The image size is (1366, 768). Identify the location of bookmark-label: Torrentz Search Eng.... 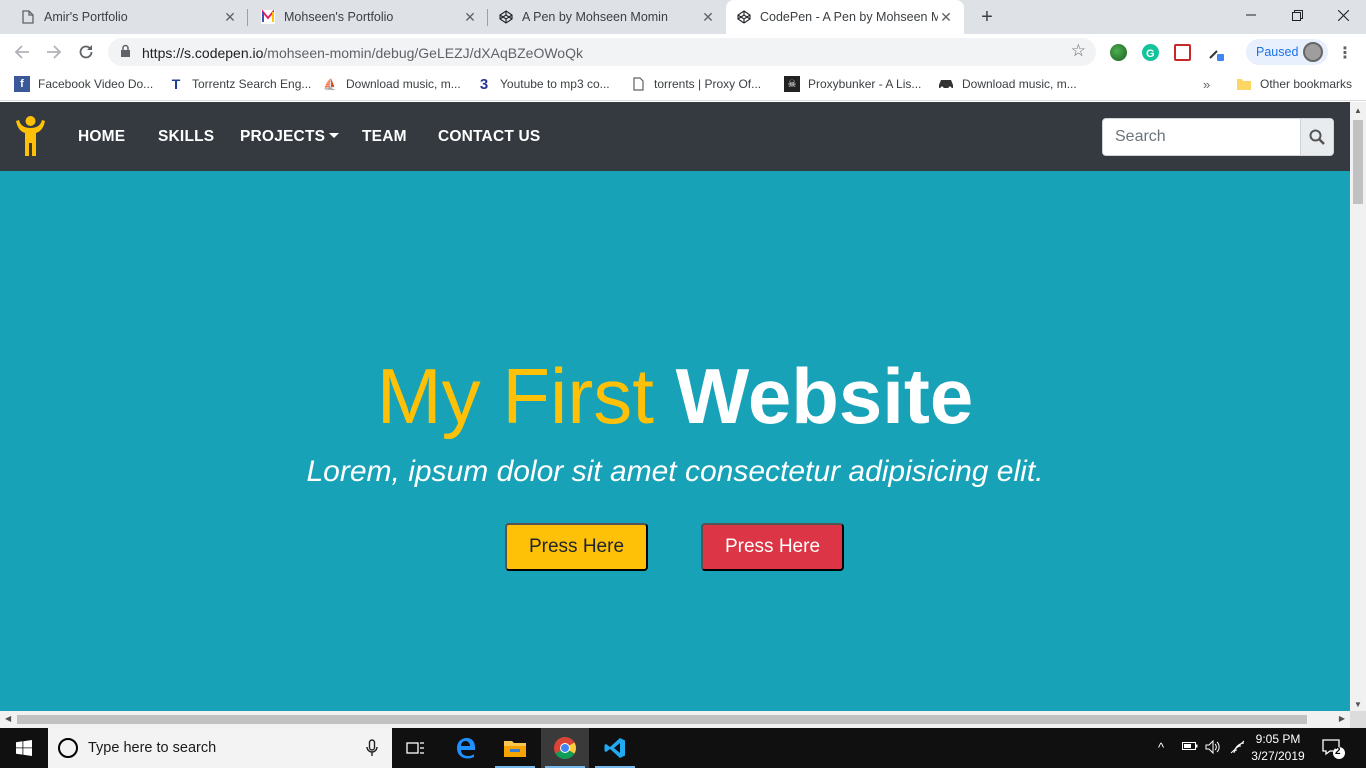
(252, 84).